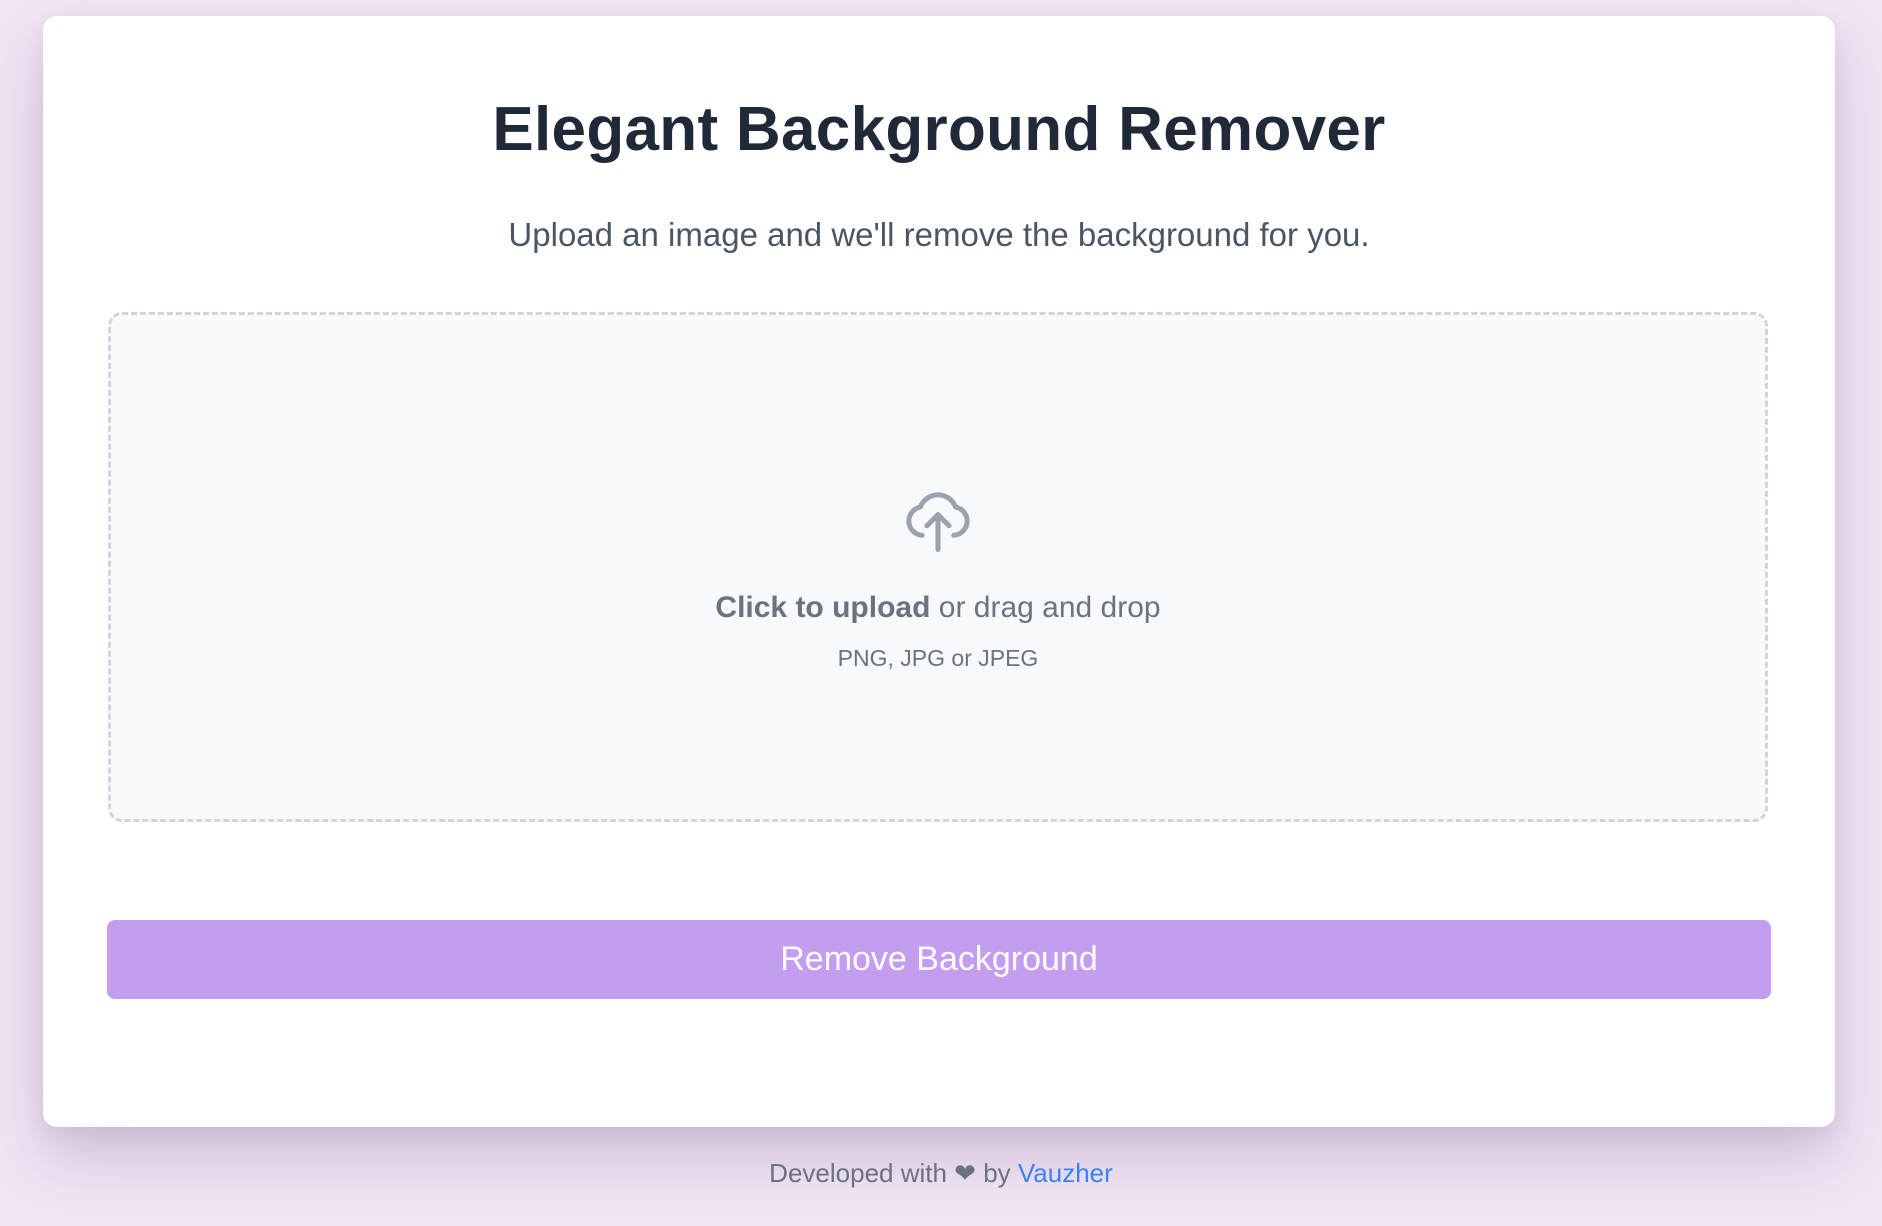 The height and width of the screenshot is (1226, 1882). What do you see at coordinates (1065, 1173) in the screenshot?
I see `author-link: Vauzher` at bounding box center [1065, 1173].